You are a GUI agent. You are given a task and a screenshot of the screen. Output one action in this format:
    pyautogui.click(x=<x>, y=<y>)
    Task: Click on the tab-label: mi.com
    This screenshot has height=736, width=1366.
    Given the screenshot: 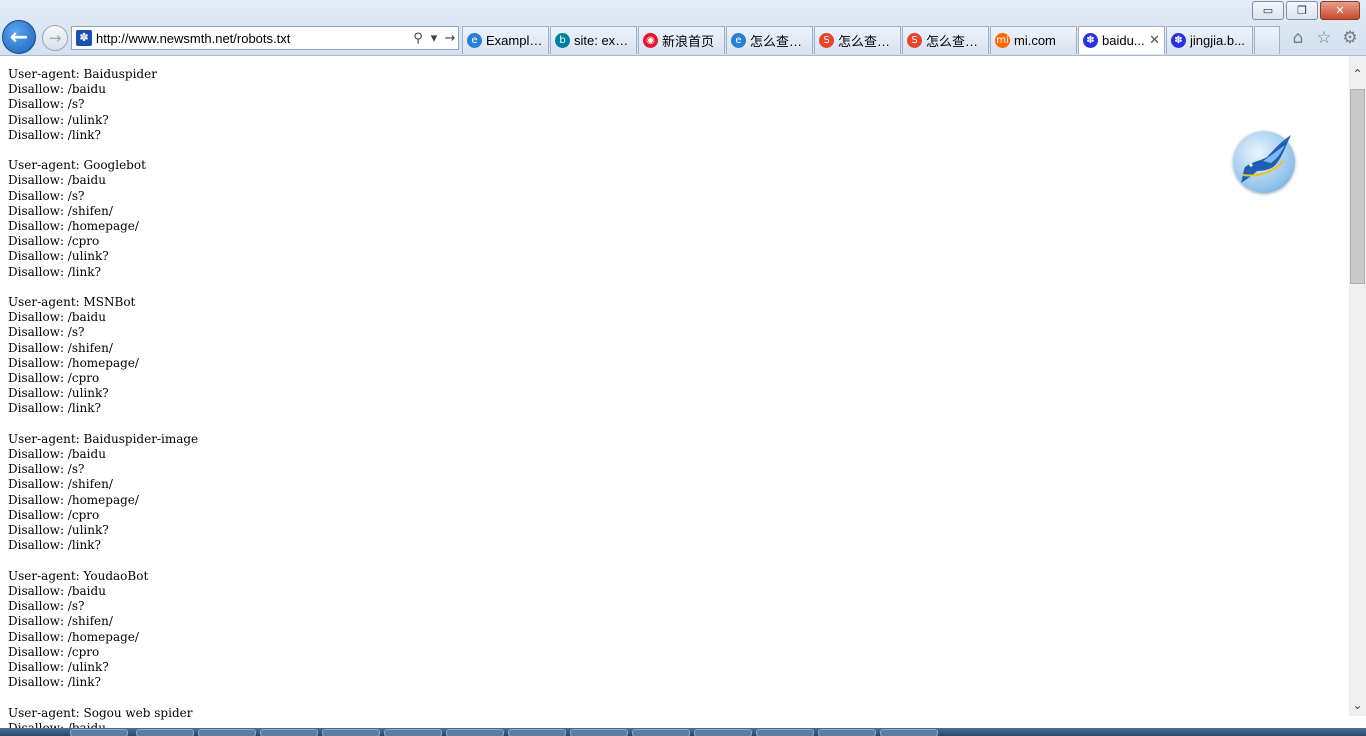 What is the action you would take?
    pyautogui.click(x=1035, y=40)
    